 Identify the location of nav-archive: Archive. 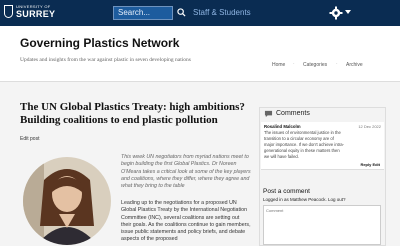
(354, 65).